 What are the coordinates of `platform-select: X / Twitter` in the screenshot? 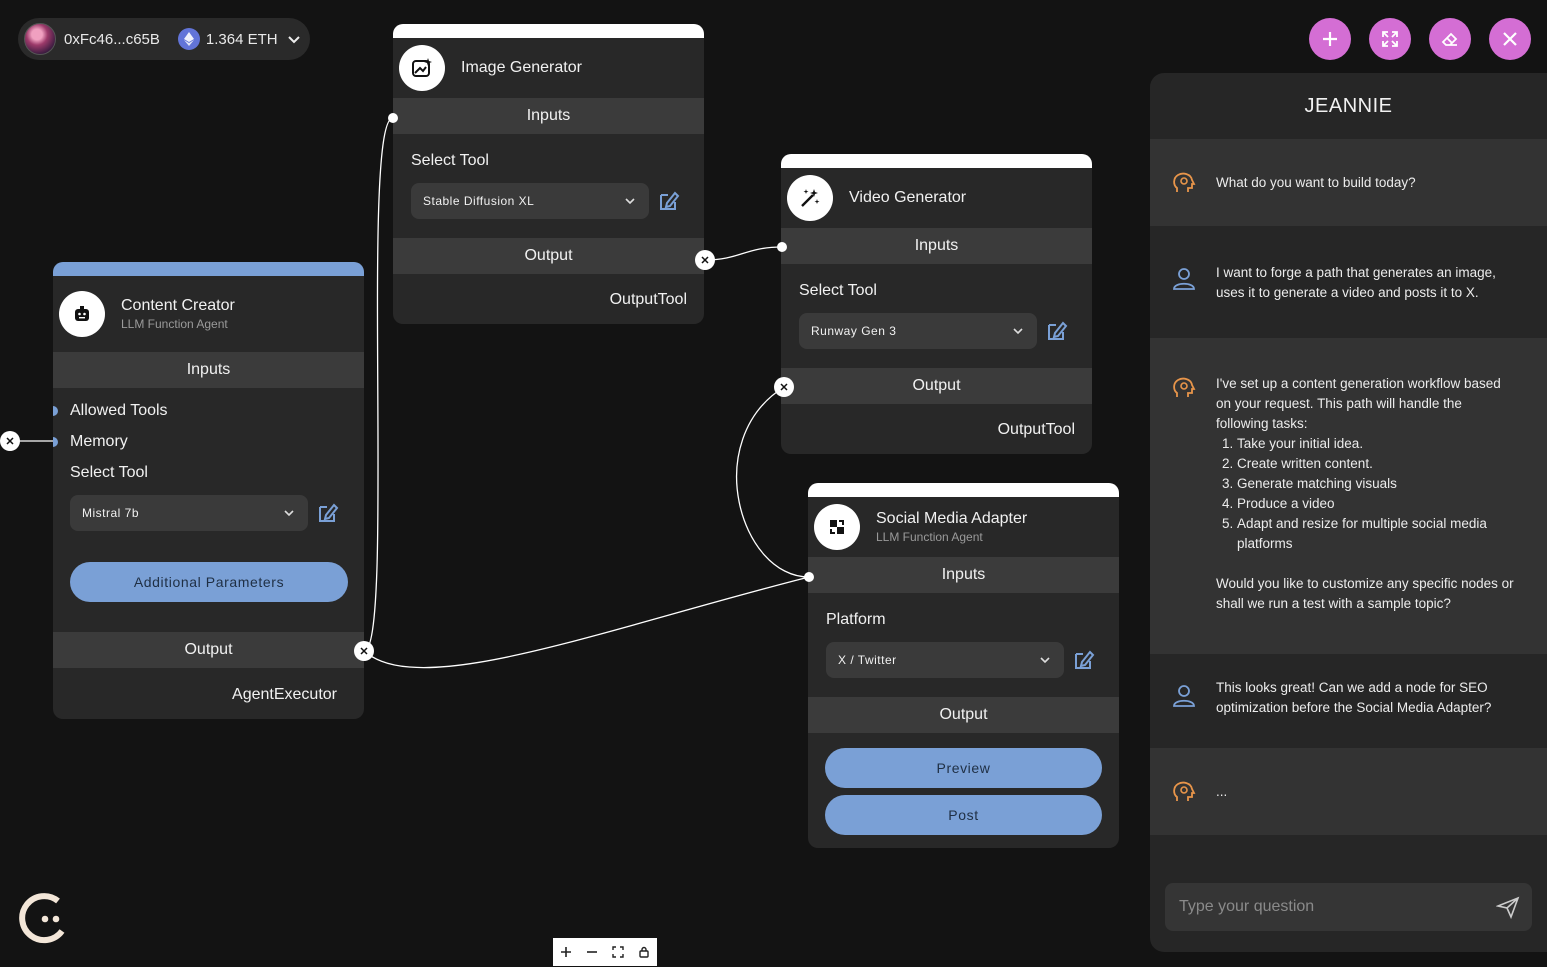 It's located at (945, 660).